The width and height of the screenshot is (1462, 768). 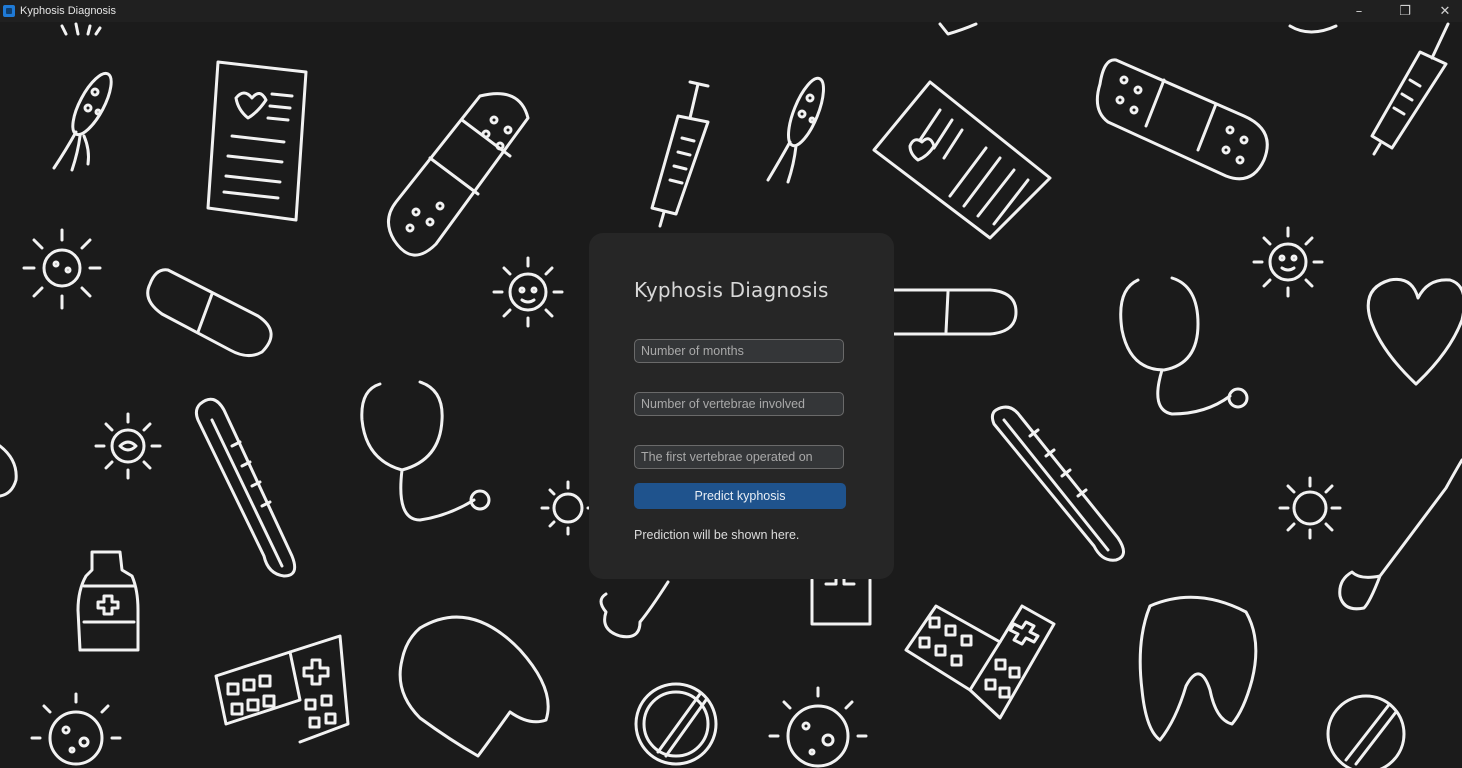 I want to click on predict-kyphosis-button: Predict kyphosis, so click(x=740, y=496).